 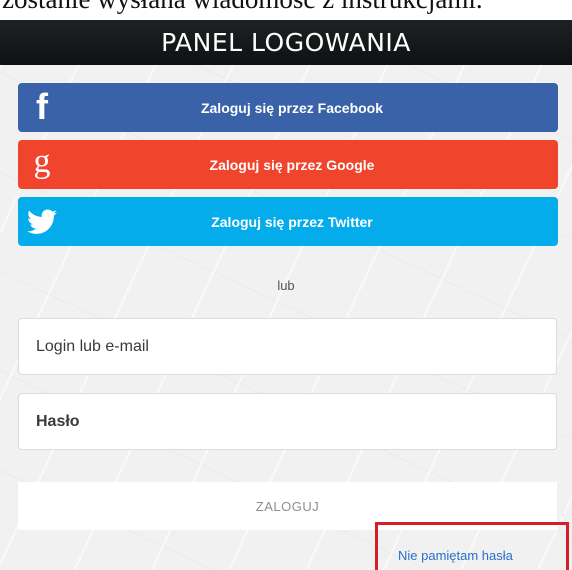 I want to click on google-login-label: Zaloguj się przez Google, so click(x=292, y=164).